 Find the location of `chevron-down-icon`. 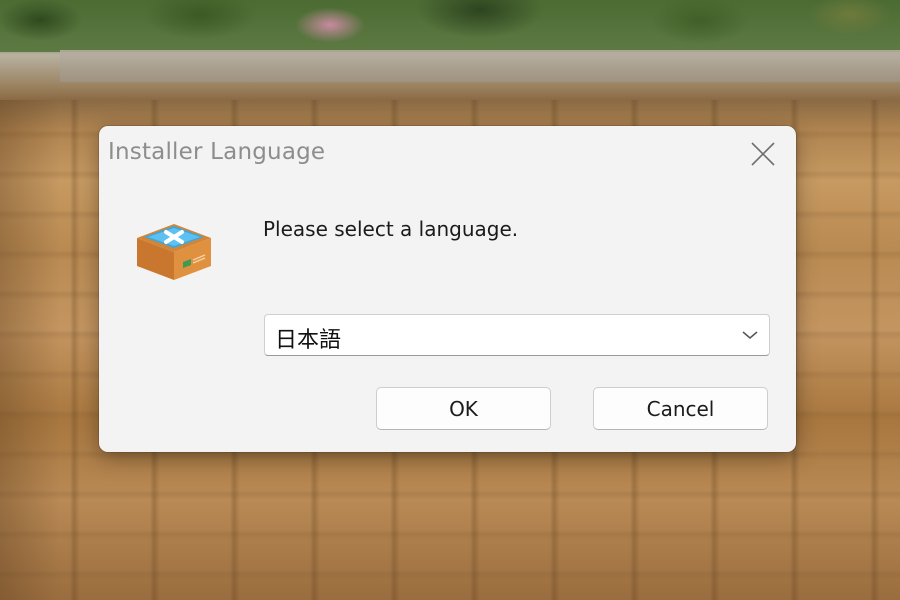

chevron-down-icon is located at coordinates (750, 335).